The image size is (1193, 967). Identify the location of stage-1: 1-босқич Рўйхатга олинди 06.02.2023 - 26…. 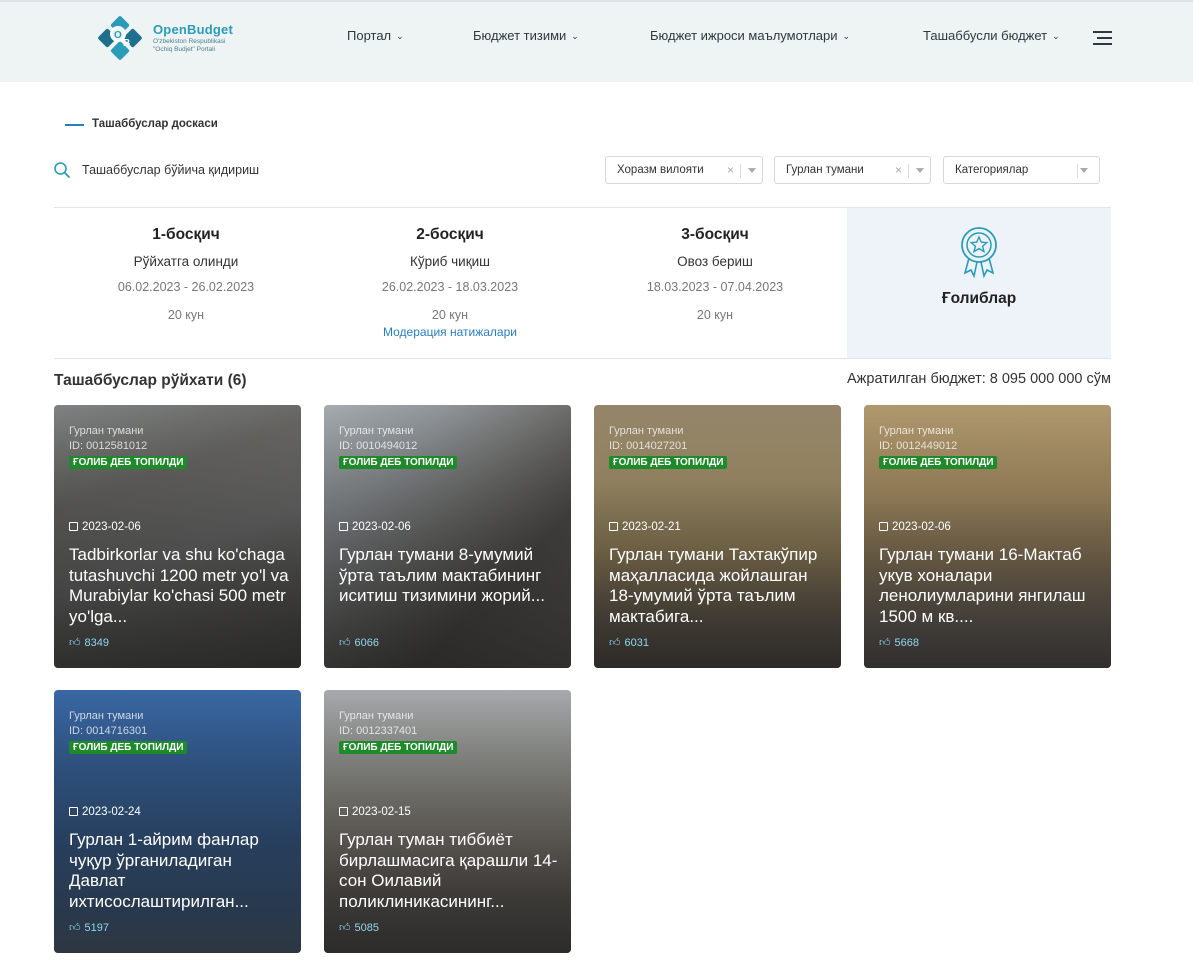
(186, 274).